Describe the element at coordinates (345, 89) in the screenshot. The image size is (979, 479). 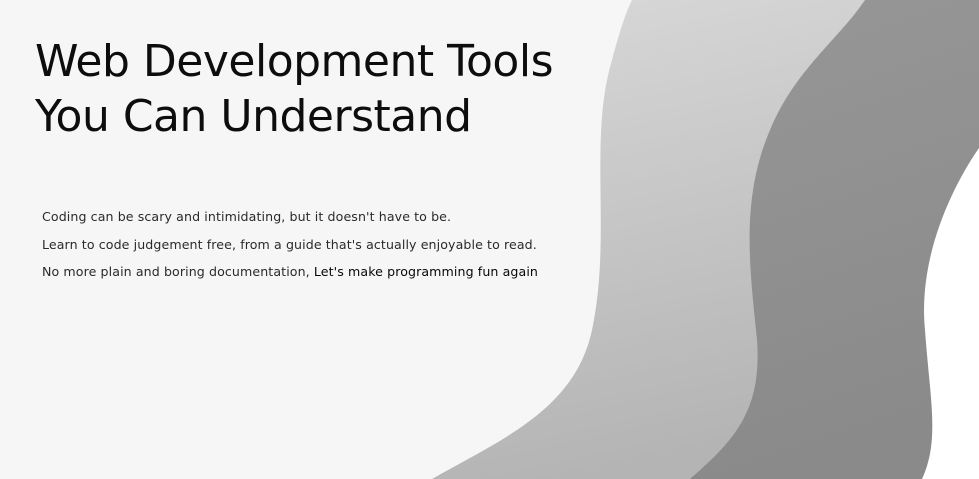
I see `page-title: Web Development Tools You Can Understand` at that location.